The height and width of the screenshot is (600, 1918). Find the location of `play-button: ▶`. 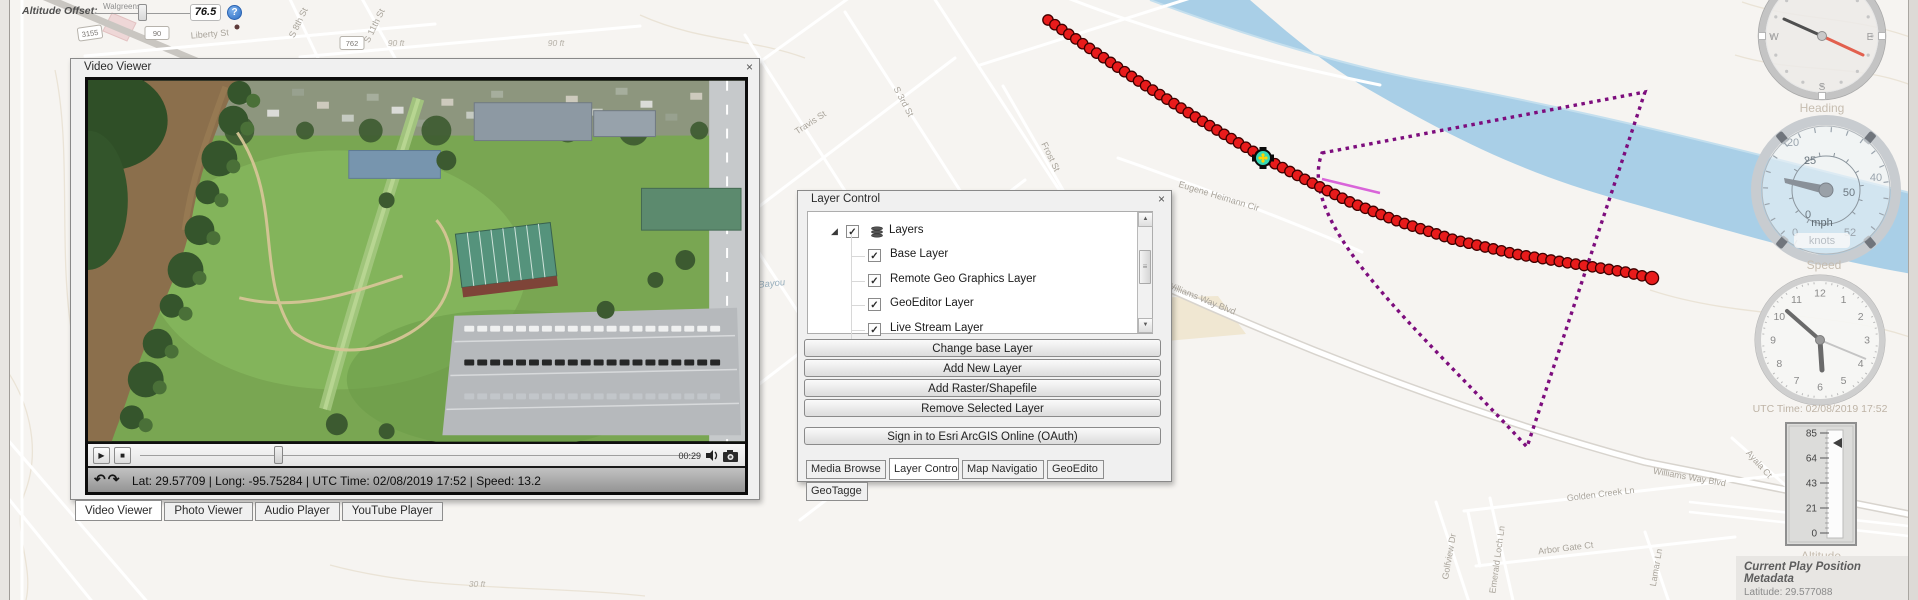

play-button: ▶ is located at coordinates (101, 455).